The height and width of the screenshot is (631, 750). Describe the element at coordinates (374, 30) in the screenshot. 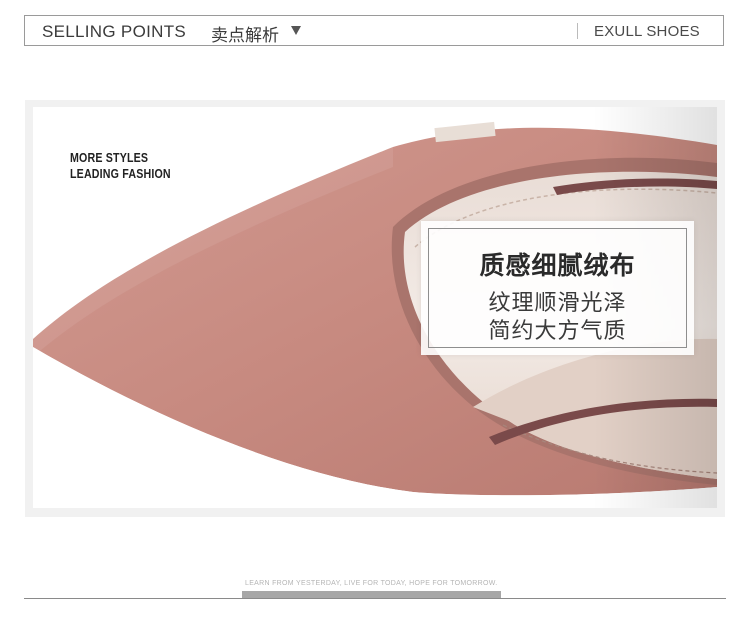

I see `section-header: SELLING POINTS 卖点解析 EXULL SHOES` at that location.